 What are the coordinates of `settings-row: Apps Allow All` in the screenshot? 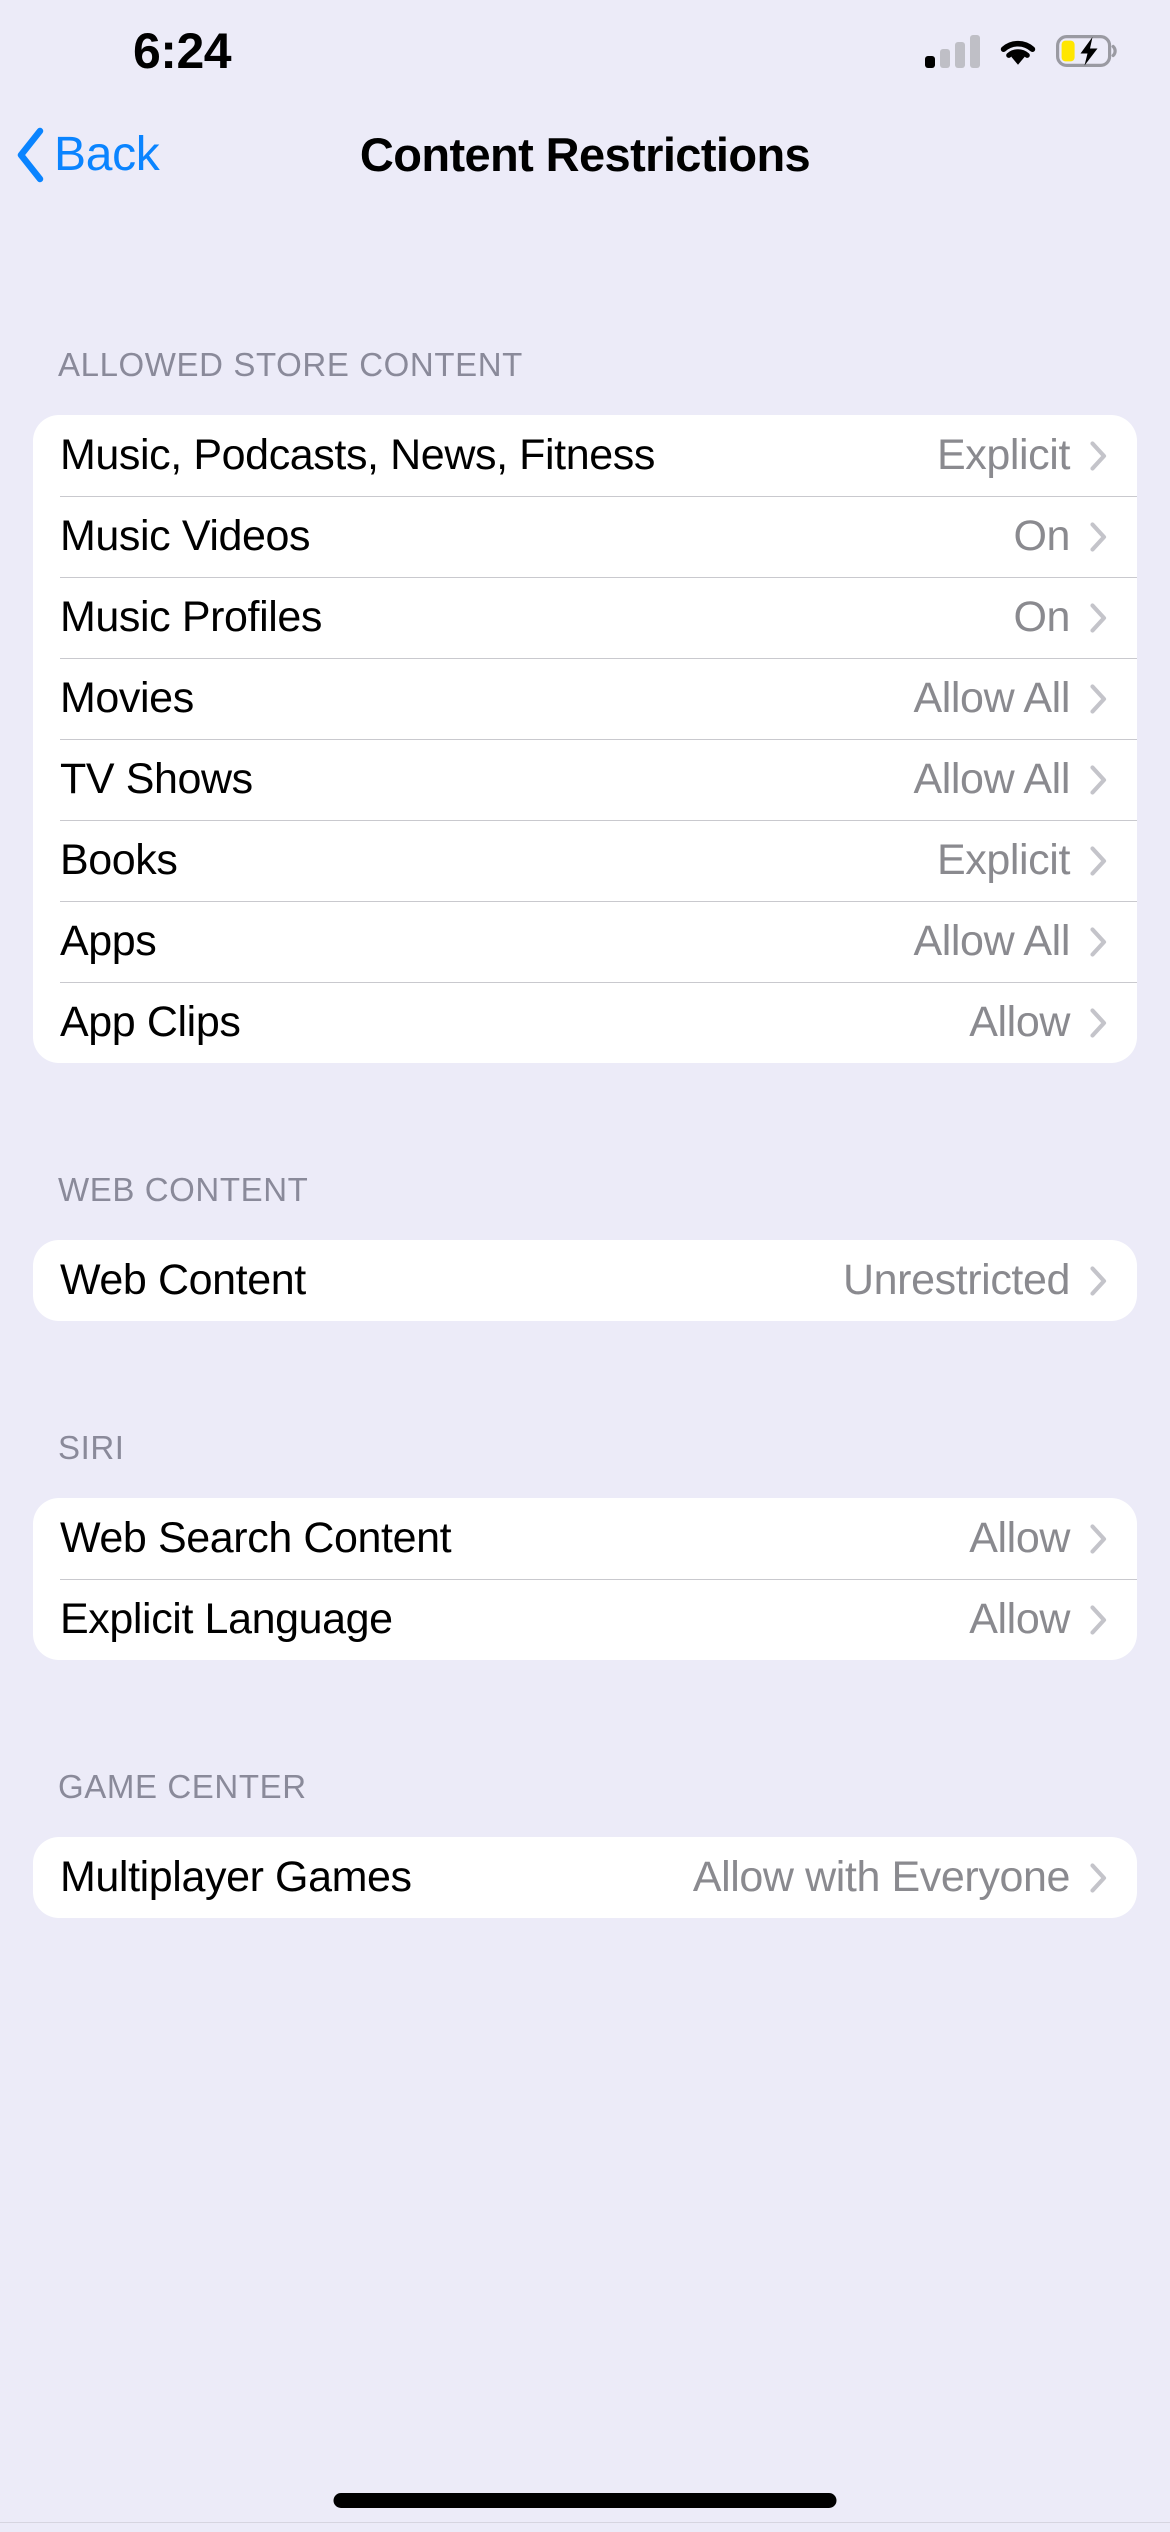 It's located at (585, 941).